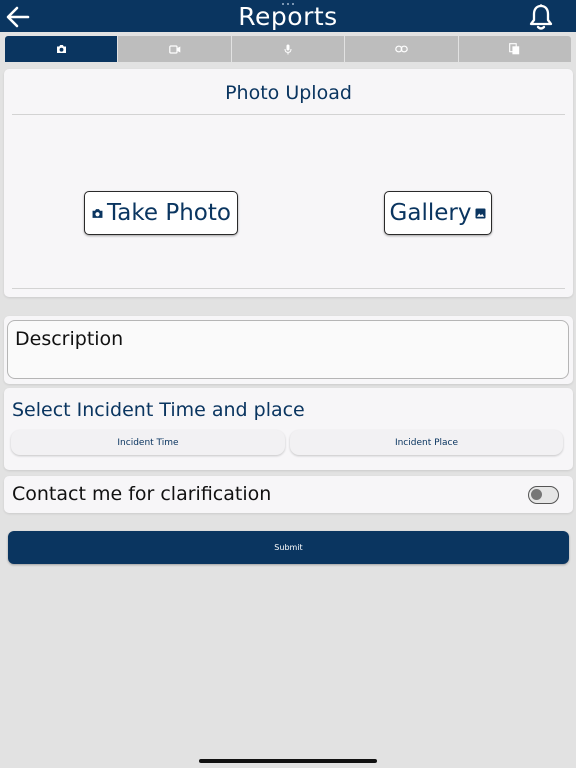 This screenshot has height=768, width=576. I want to click on microphone-icon, so click(288, 49).